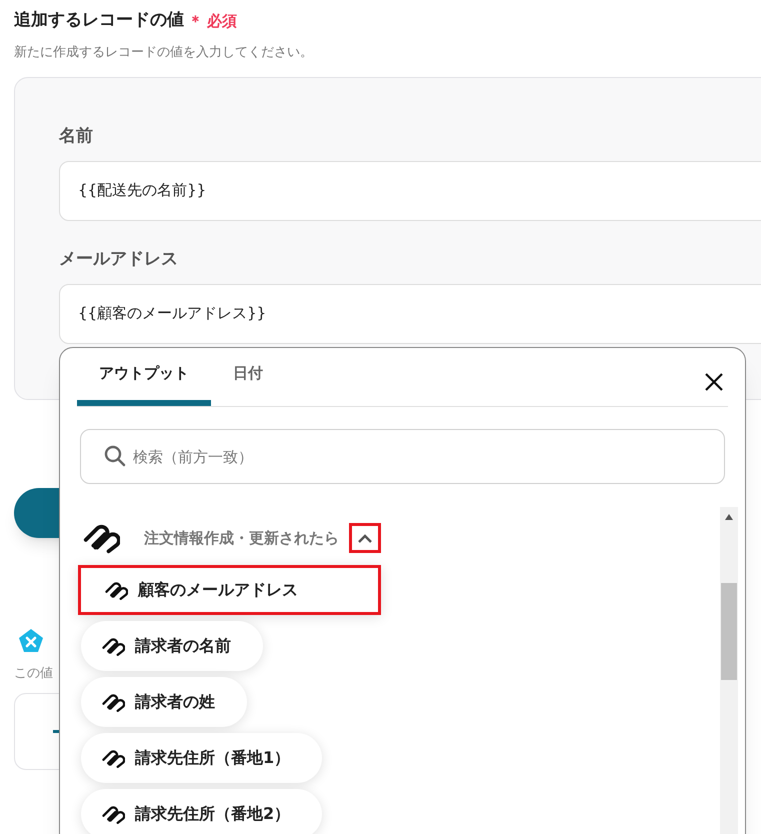  I want to click on text-field: {{配送先の名前}}, so click(410, 190).